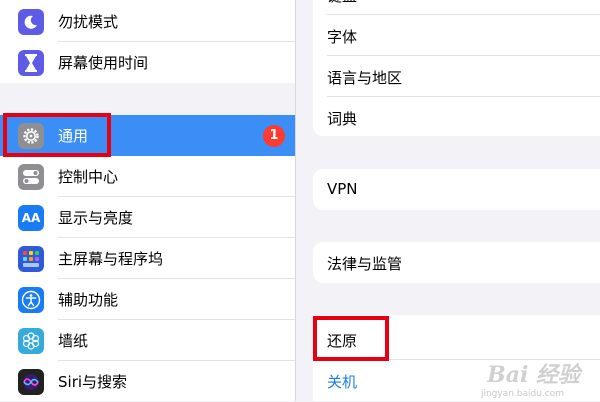 The height and width of the screenshot is (402, 600). I want to click on sidebar-item-label: 勿扰模式, so click(88, 22).